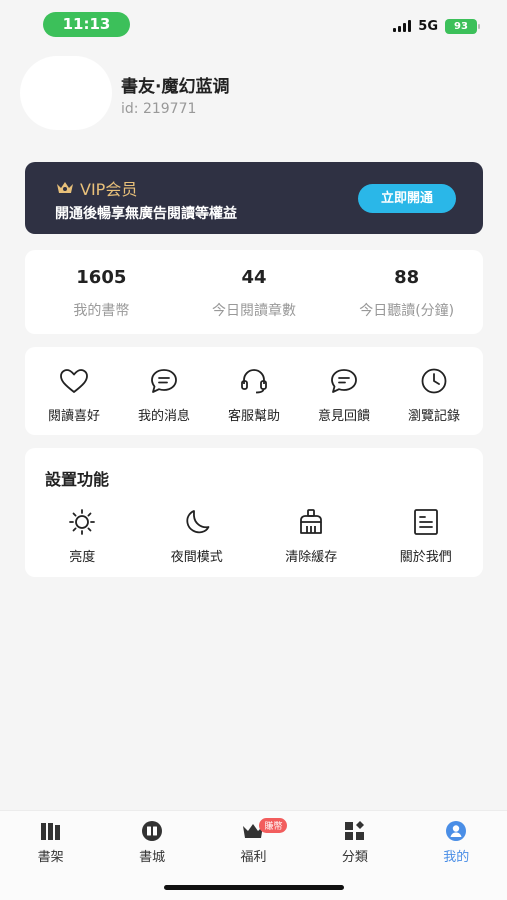 The width and height of the screenshot is (507, 900). Describe the element at coordinates (311, 536) in the screenshot. I see `clear-cache-button: 清除緩存` at that location.